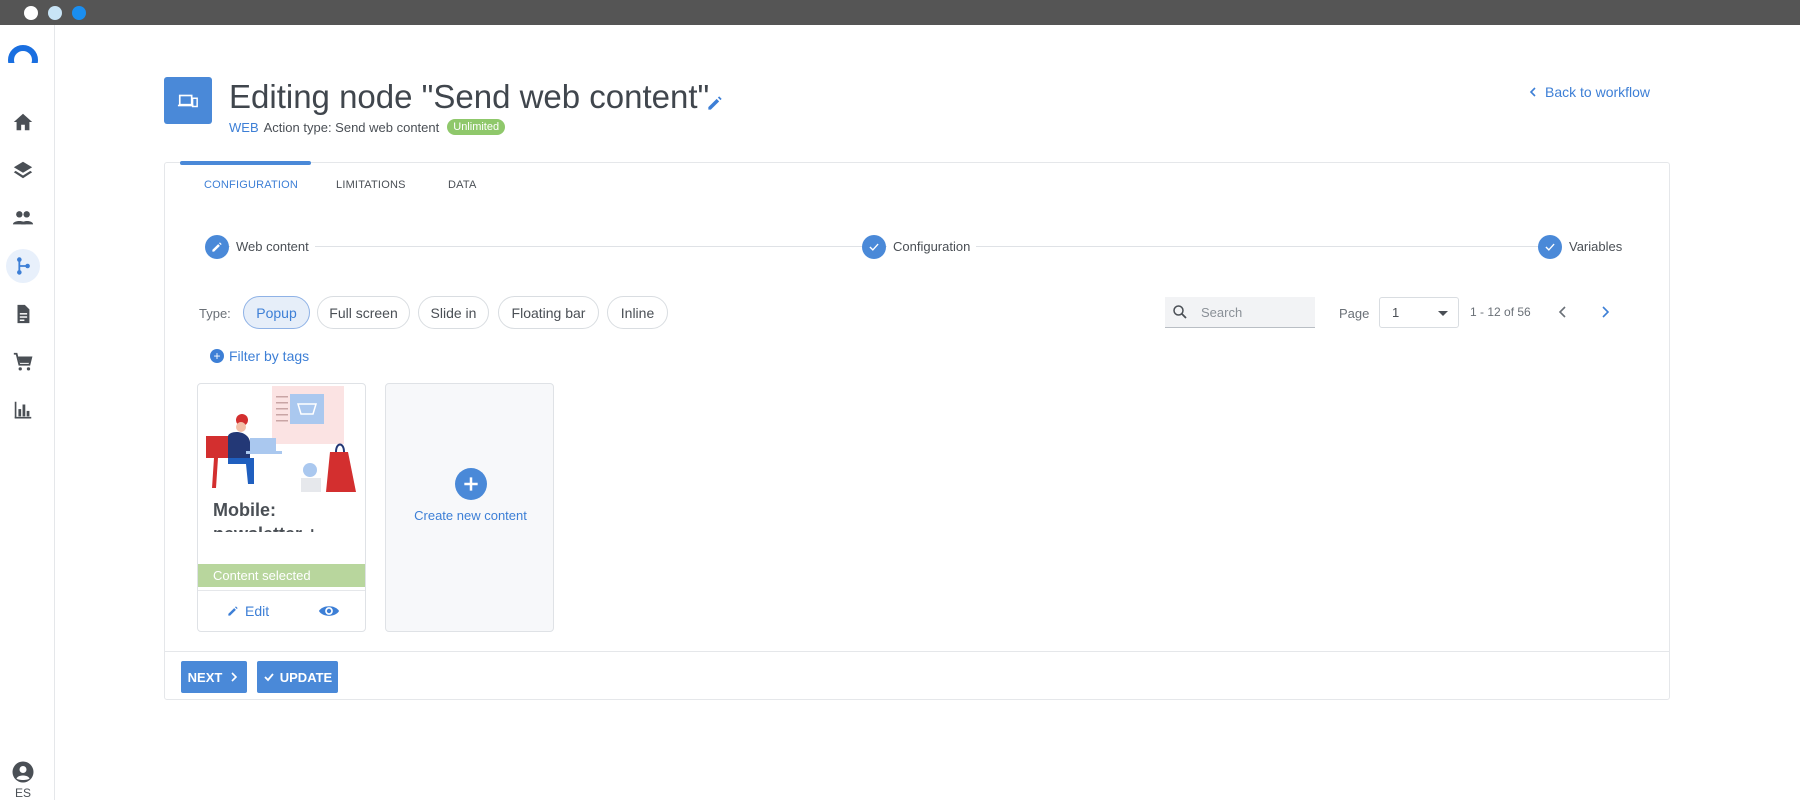 Image resolution: width=1800 pixels, height=800 pixels. Describe the element at coordinates (306, 677) in the screenshot. I see `update-button-label: UPDATE` at that location.